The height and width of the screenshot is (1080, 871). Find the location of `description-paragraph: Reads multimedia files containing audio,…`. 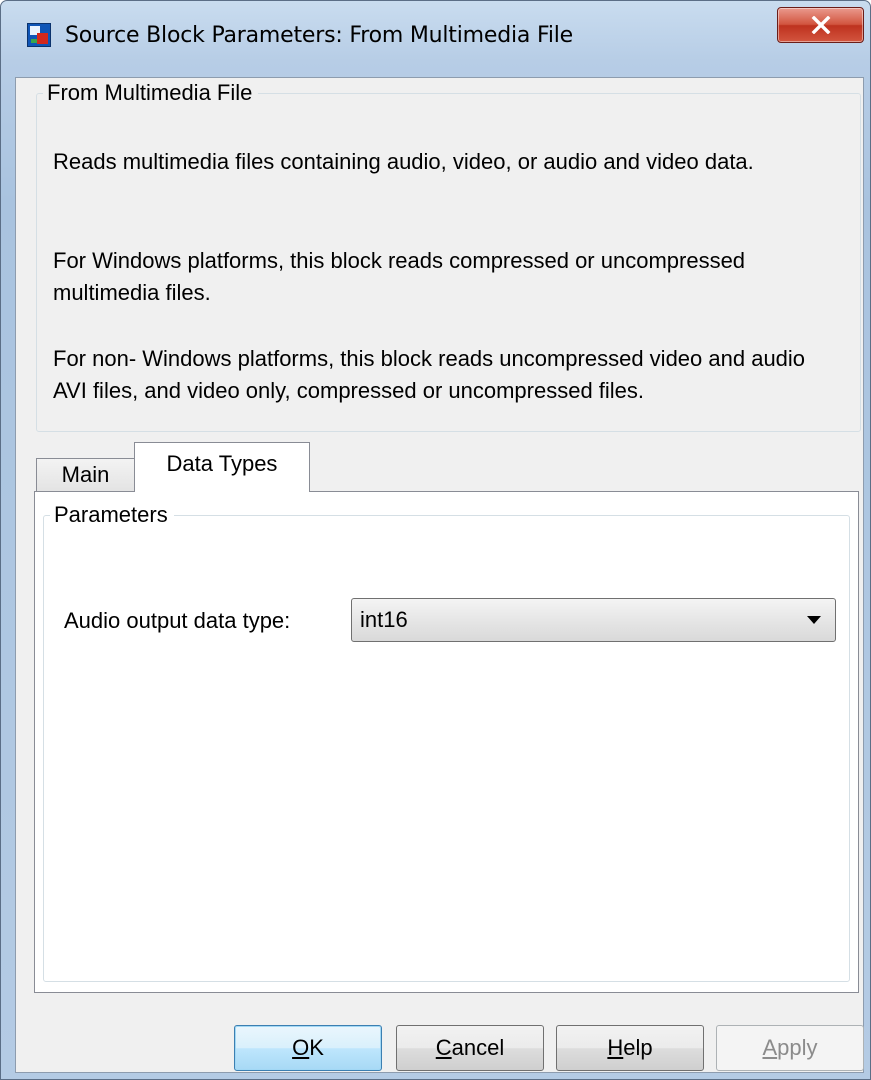

description-paragraph: Reads multimedia files containing audio,… is located at coordinates (403, 161).